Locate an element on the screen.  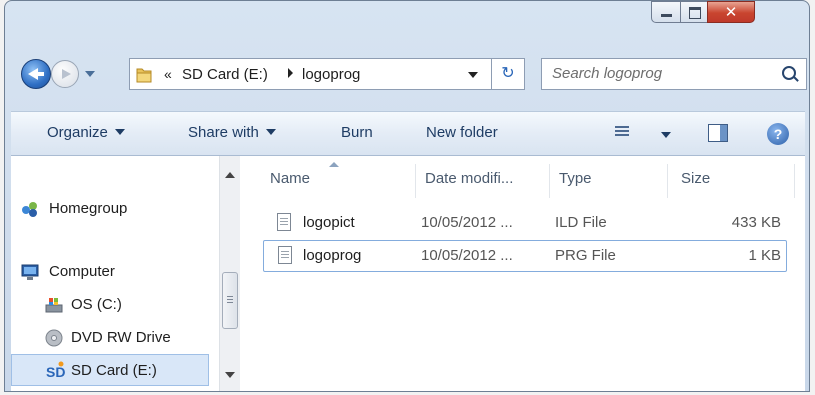
views-icon is located at coordinates (622, 132).